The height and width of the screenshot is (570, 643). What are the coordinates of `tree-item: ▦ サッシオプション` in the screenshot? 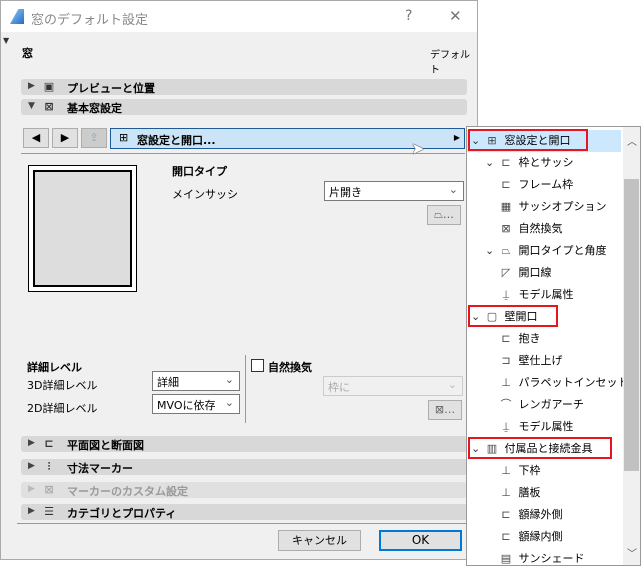 It's located at (552, 207).